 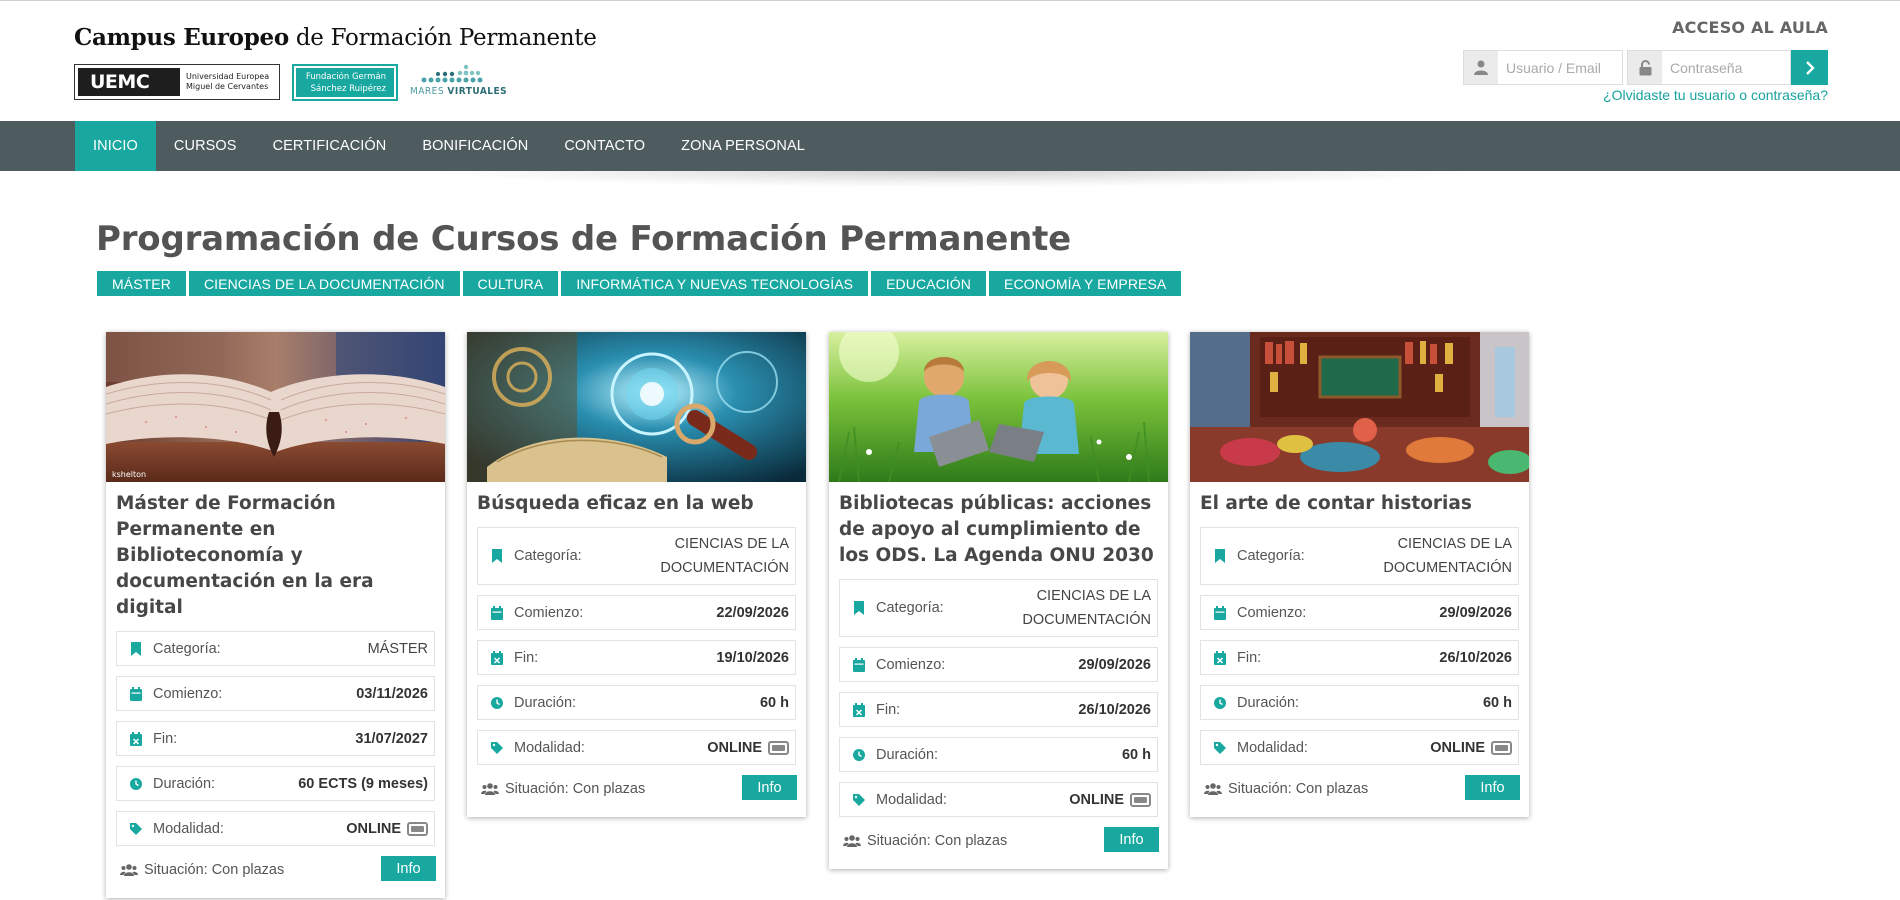 I want to click on top-border, so click(x=950, y=0).